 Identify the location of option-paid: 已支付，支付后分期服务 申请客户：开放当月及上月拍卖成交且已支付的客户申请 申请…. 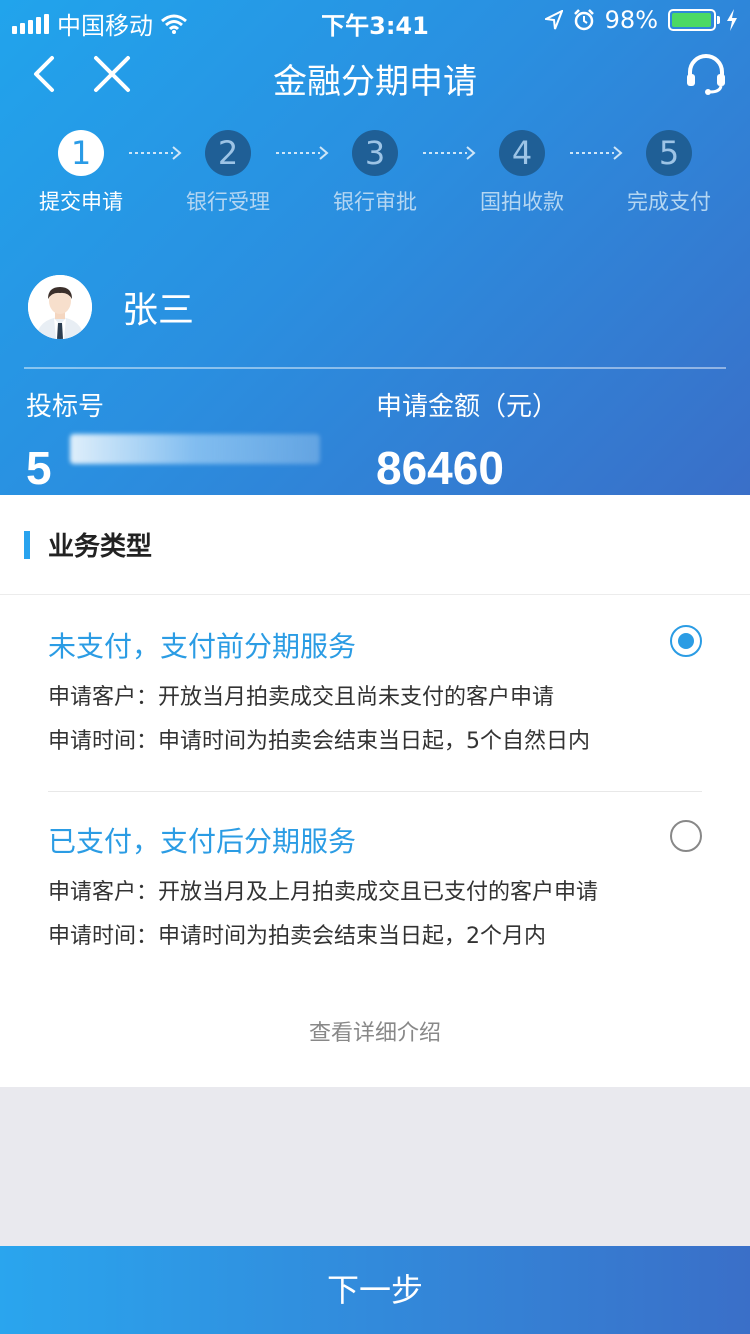
(375, 903).